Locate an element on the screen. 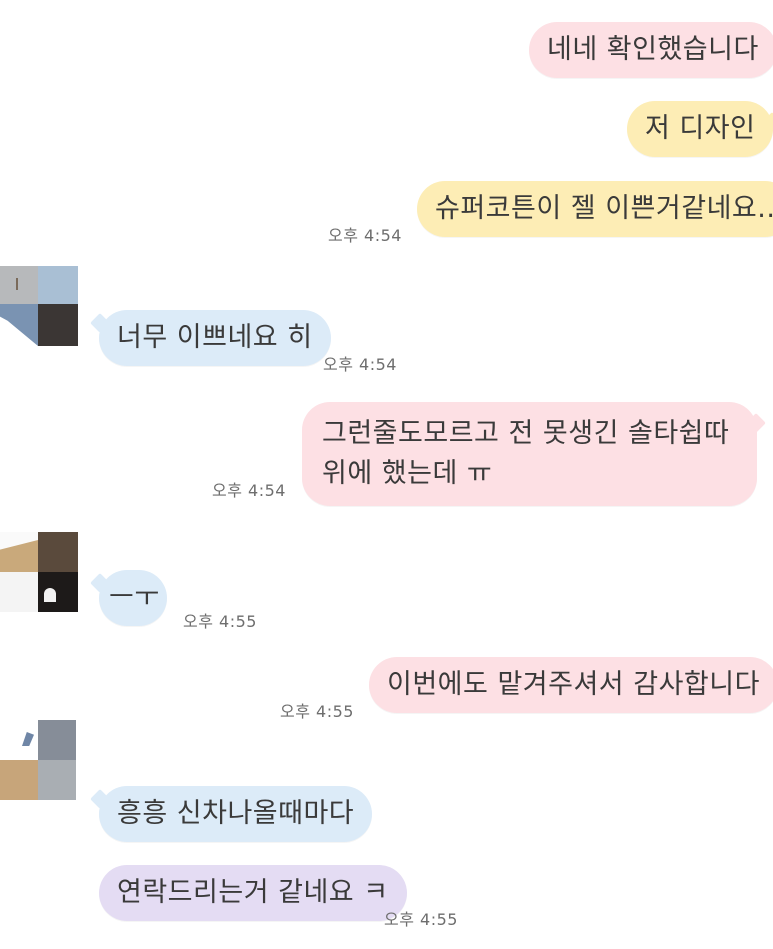 Image resolution: width=773 pixels, height=949 pixels. message-bubble-received: 연락드리는거 같네요 ㅋ is located at coordinates (253, 893).